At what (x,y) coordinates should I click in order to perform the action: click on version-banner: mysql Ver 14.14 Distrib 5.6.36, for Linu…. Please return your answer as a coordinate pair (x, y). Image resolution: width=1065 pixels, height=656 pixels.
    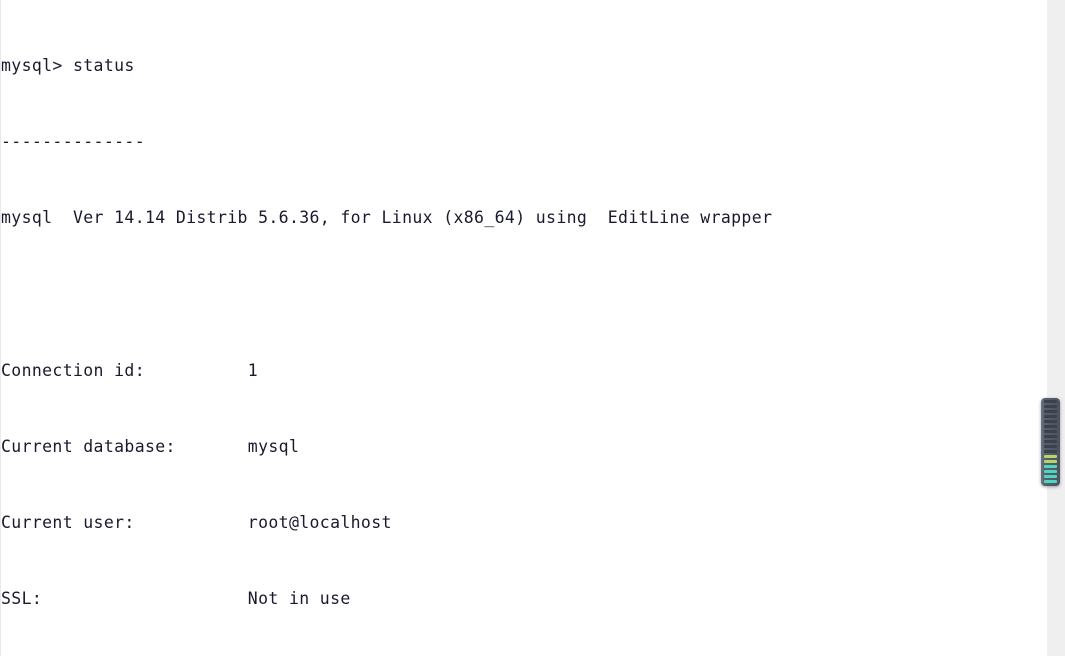
    Looking at the image, I should click on (387, 218).